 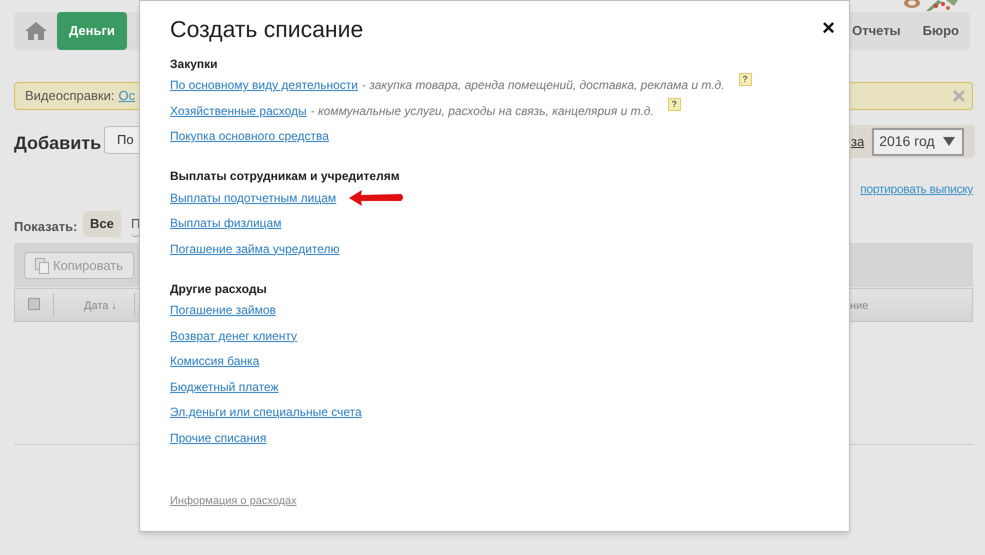 What do you see at coordinates (219, 289) in the screenshot?
I see `section-heading: Другие расходы` at bounding box center [219, 289].